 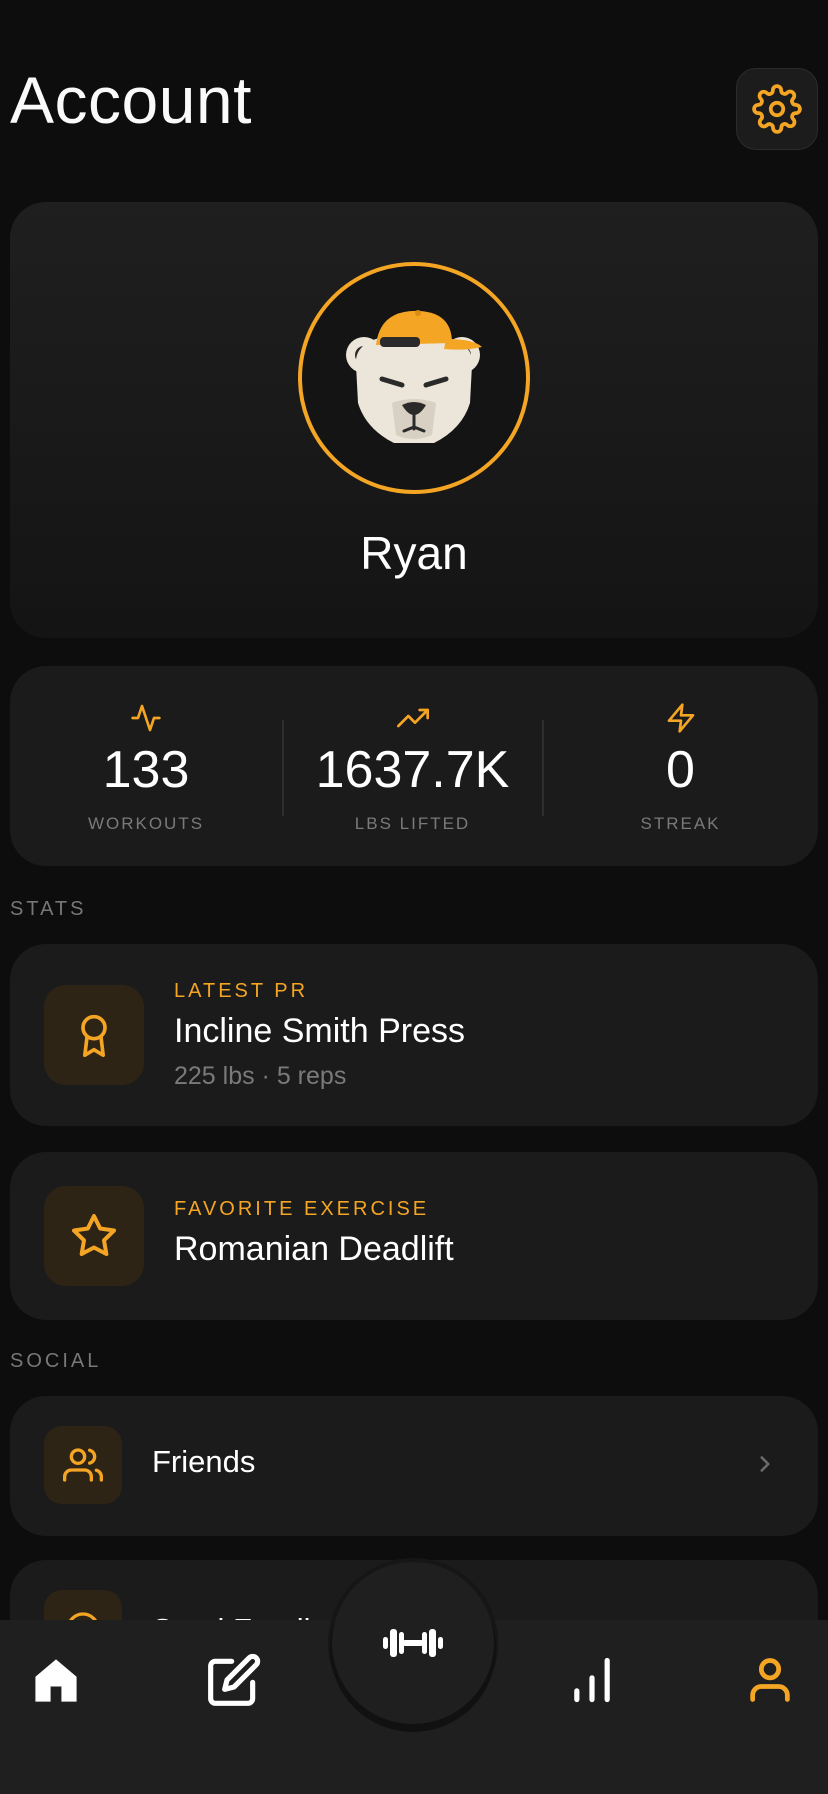 I want to click on tab-progress, so click(x=592, y=1680).